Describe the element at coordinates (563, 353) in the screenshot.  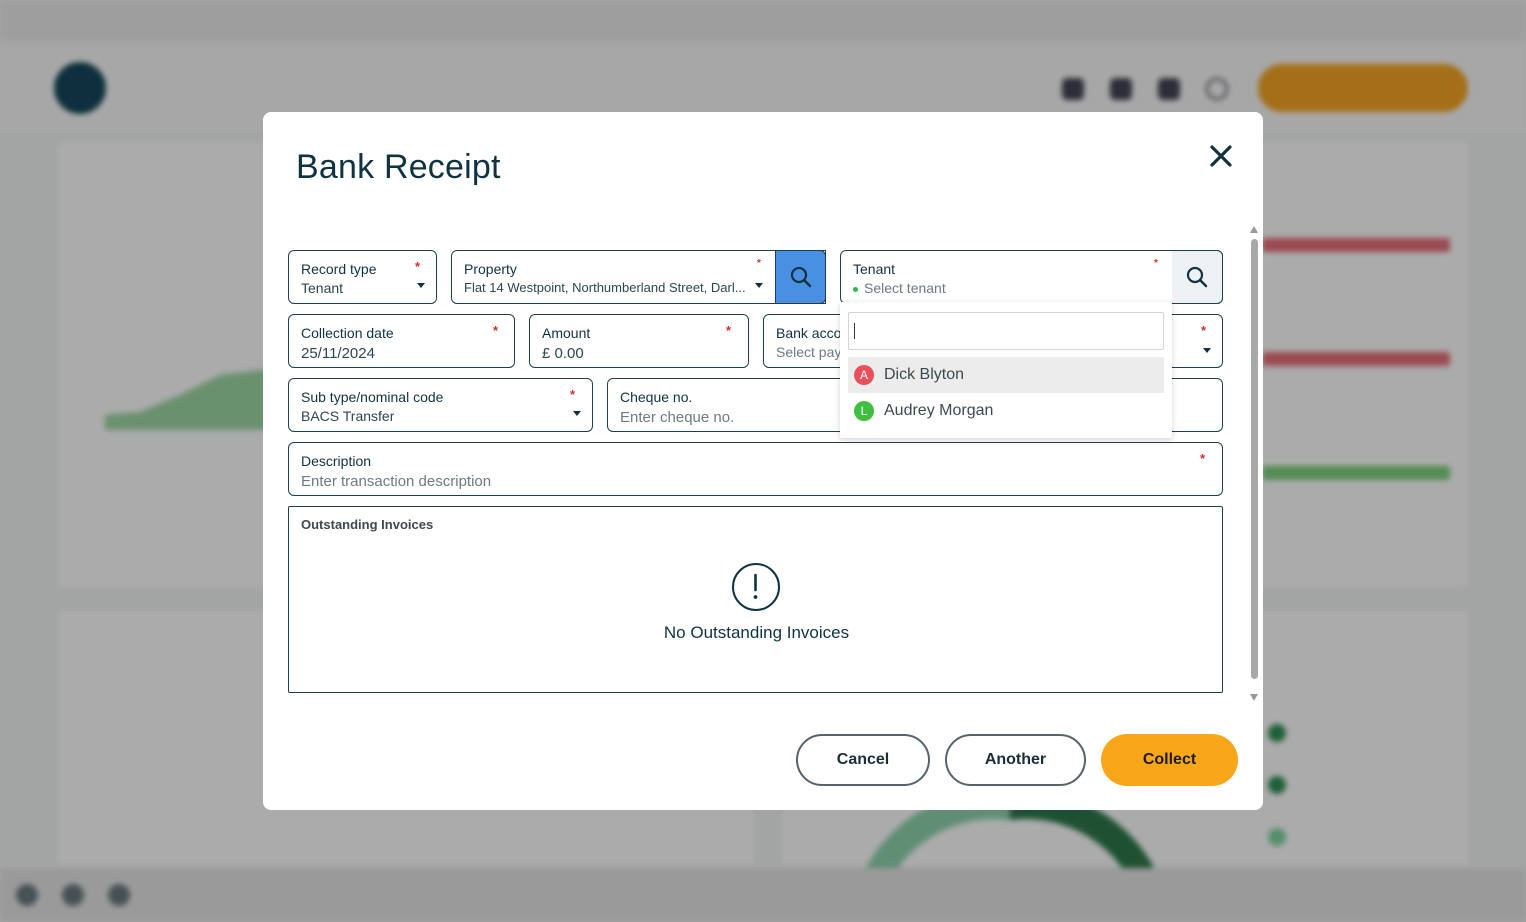
I see `amount-value: £ 0.00` at that location.